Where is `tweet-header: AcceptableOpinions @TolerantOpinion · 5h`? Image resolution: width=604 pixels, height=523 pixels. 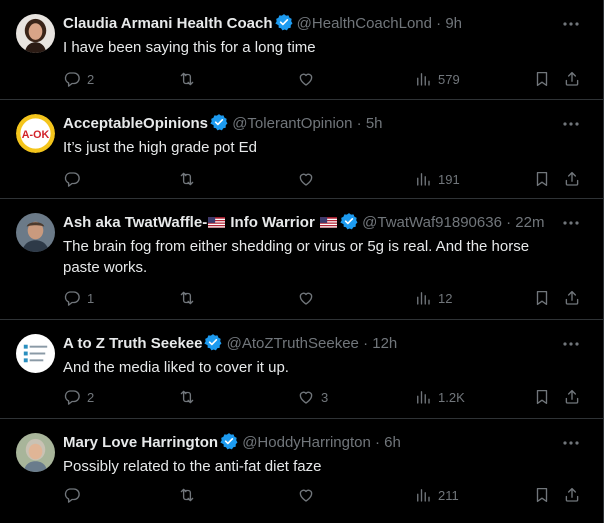
tweet-header: AcceptableOpinions @TolerantOpinion · 5h is located at coordinates (309, 124).